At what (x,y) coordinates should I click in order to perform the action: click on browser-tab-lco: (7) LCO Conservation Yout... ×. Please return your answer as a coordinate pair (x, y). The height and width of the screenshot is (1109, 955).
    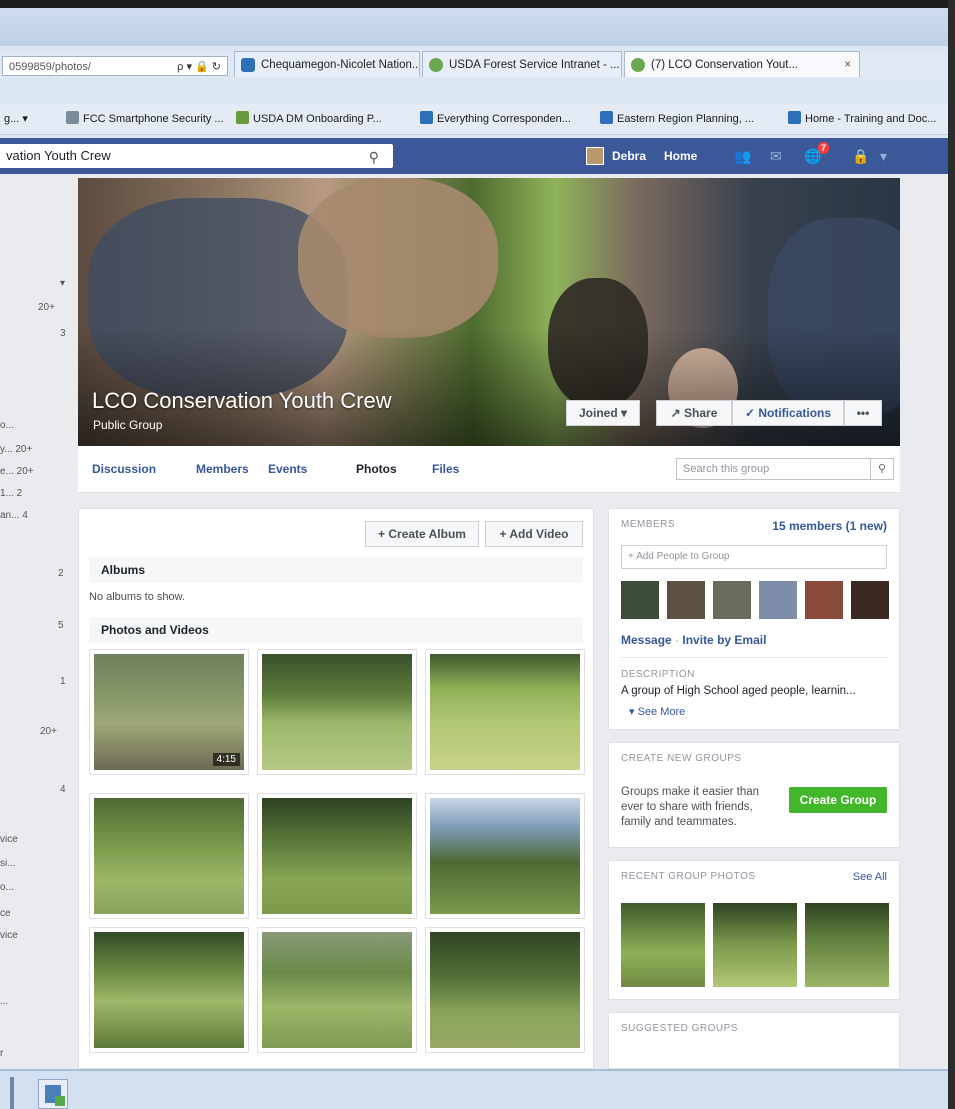
    Looking at the image, I should click on (742, 64).